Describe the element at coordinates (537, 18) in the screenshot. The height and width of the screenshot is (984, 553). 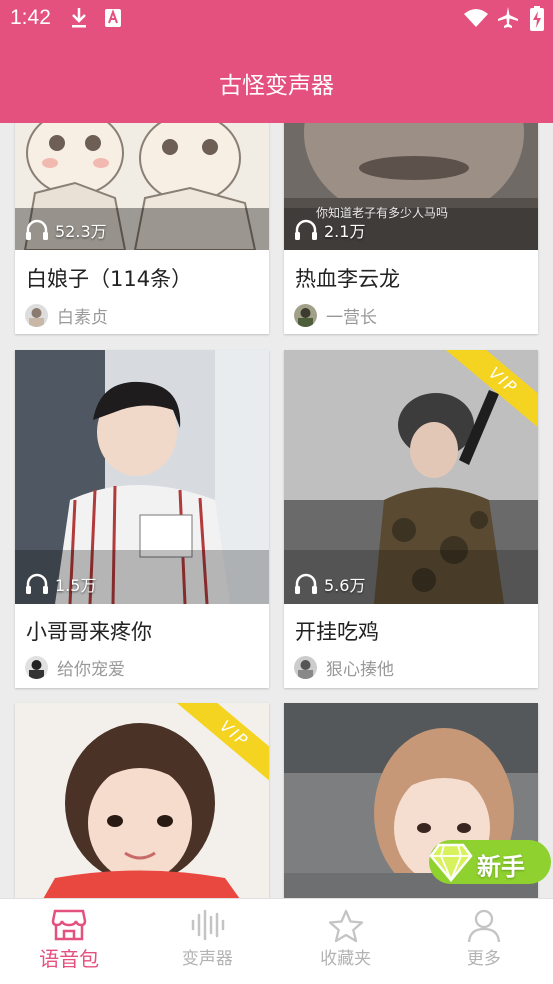
I see `battery-charging-icon` at that location.